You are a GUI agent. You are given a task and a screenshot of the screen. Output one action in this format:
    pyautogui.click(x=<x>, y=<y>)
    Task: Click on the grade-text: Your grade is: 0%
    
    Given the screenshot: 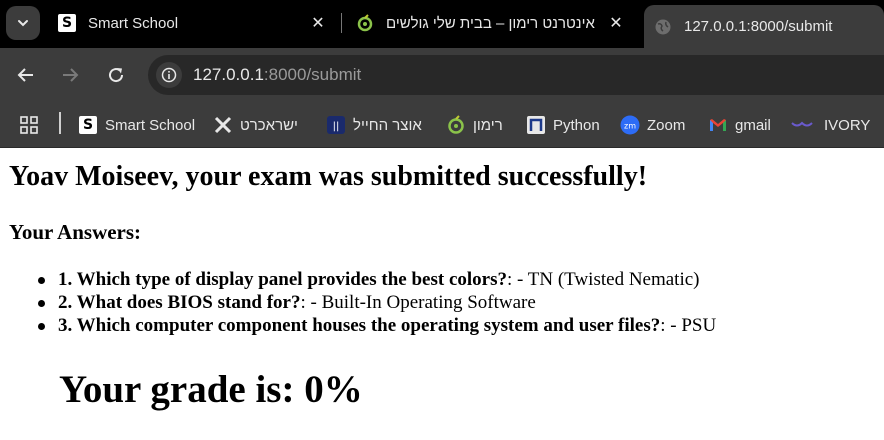 What is the action you would take?
    pyautogui.click(x=211, y=389)
    